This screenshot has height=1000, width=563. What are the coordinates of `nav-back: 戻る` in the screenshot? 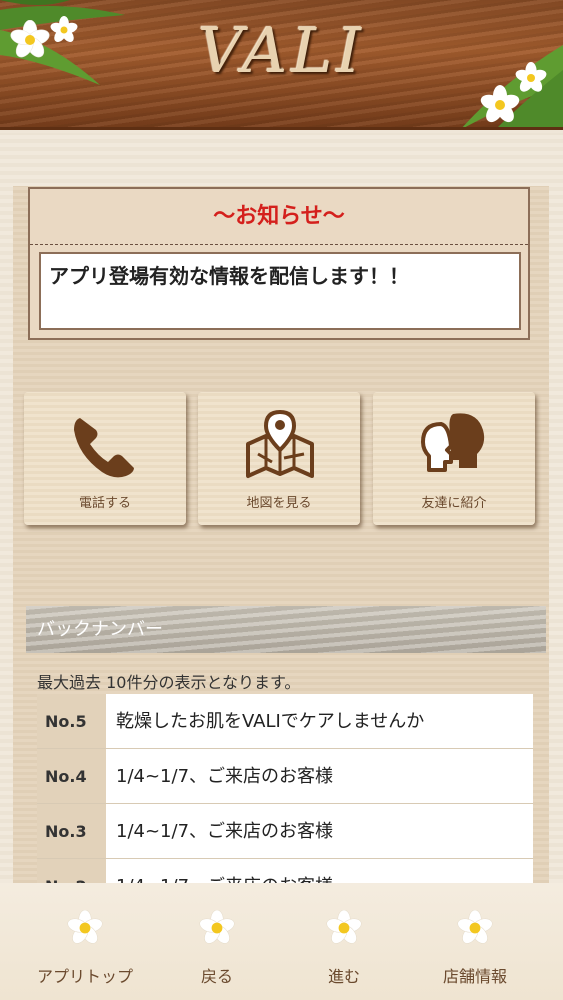 It's located at (217, 941).